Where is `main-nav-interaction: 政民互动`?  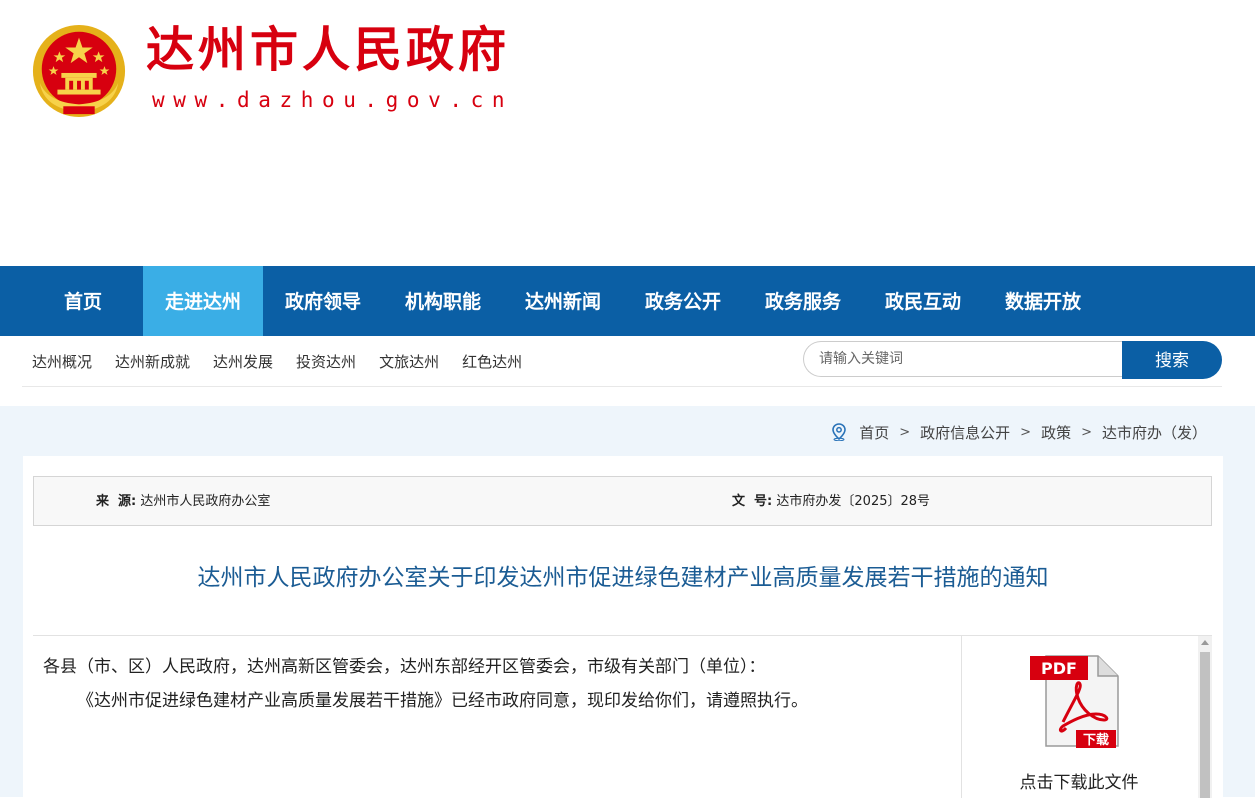
main-nav-interaction: 政民互动 is located at coordinates (923, 301).